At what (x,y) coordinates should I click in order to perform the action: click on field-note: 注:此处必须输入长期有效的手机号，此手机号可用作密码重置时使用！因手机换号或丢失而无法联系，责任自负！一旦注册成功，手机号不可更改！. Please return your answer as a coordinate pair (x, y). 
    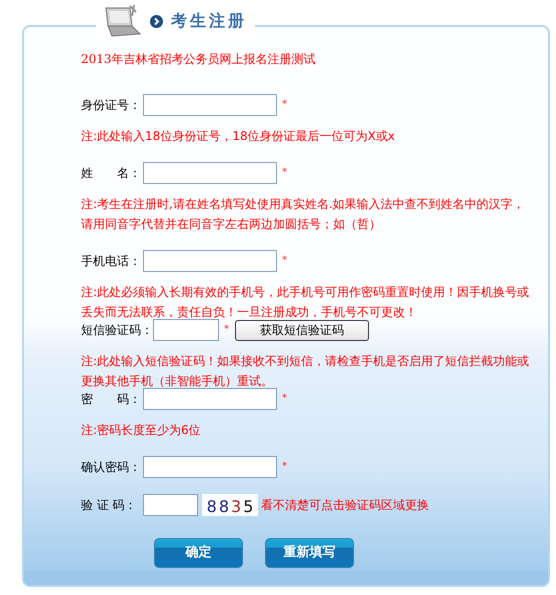
    Looking at the image, I should click on (305, 302).